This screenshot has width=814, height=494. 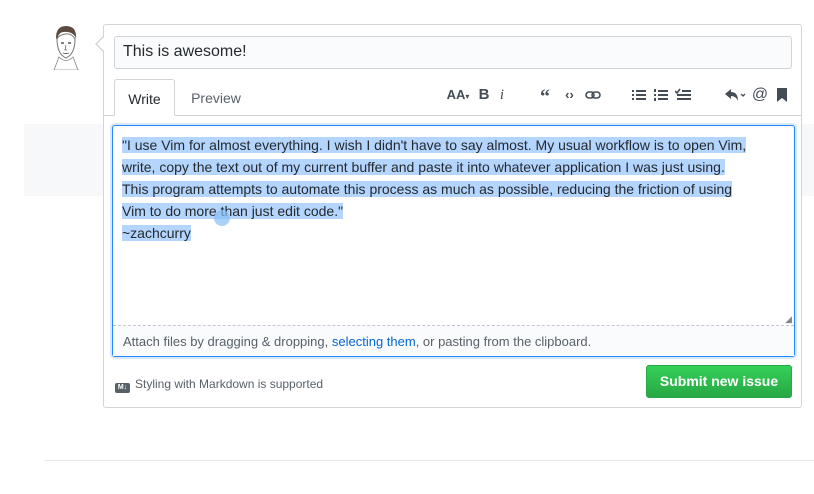 What do you see at coordinates (429, 460) in the screenshot?
I see `divider` at bounding box center [429, 460].